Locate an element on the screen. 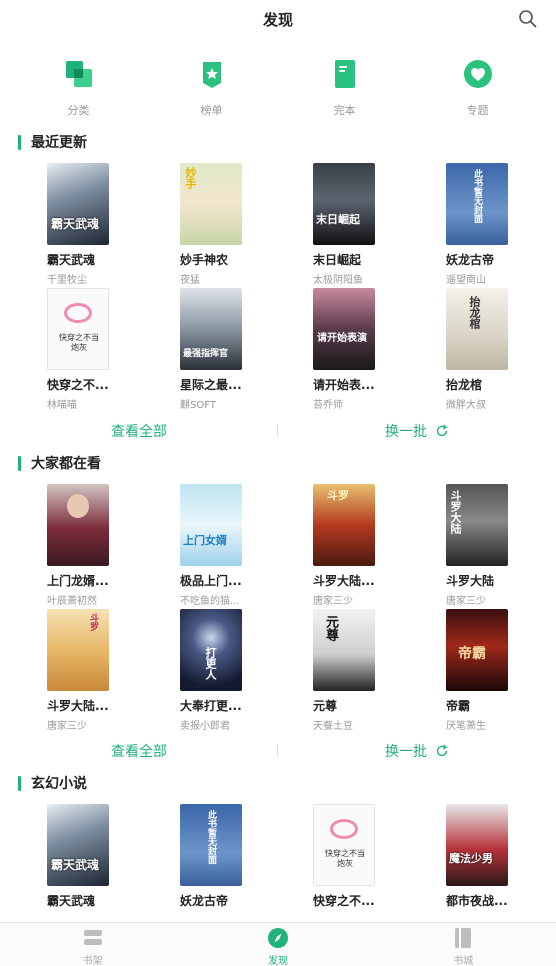 Image resolution: width=556 pixels, height=966 pixels. refresh-icon is located at coordinates (442, 430).